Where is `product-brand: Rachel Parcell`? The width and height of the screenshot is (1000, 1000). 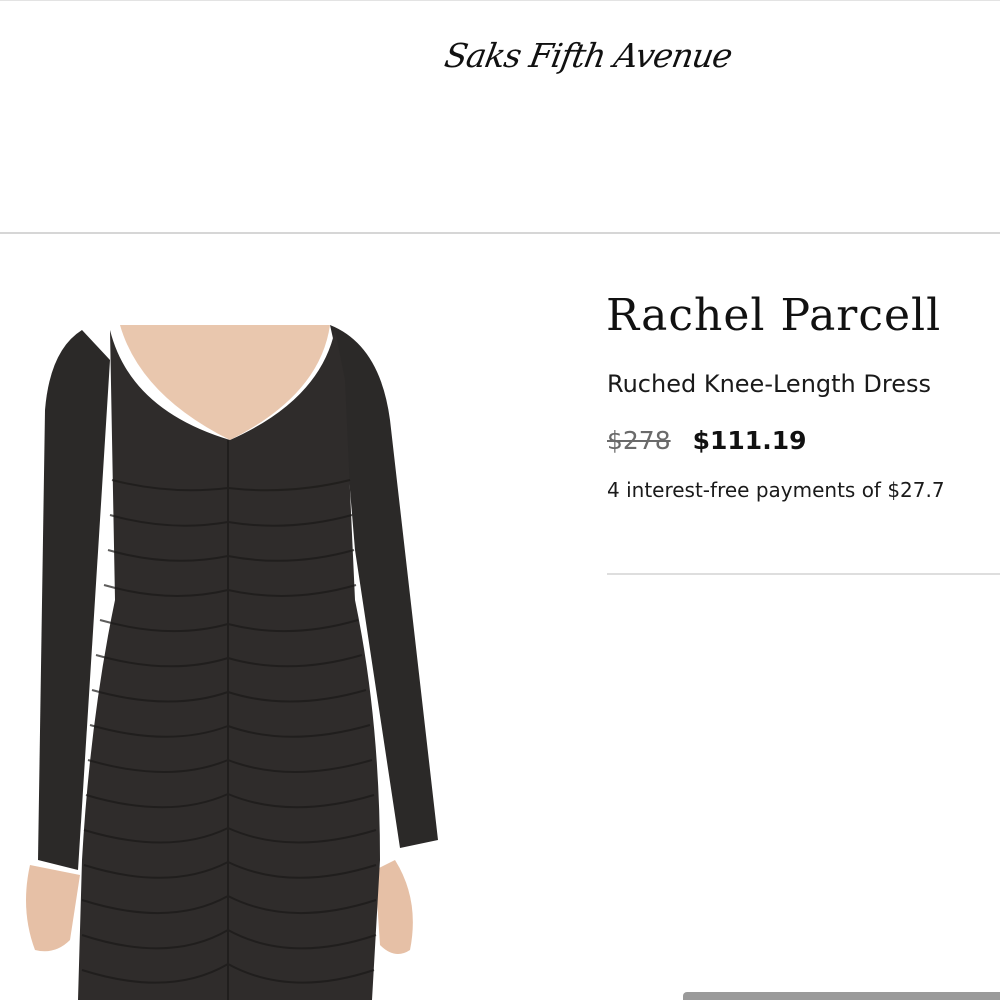
product-brand: Rachel Parcell is located at coordinates (773, 315).